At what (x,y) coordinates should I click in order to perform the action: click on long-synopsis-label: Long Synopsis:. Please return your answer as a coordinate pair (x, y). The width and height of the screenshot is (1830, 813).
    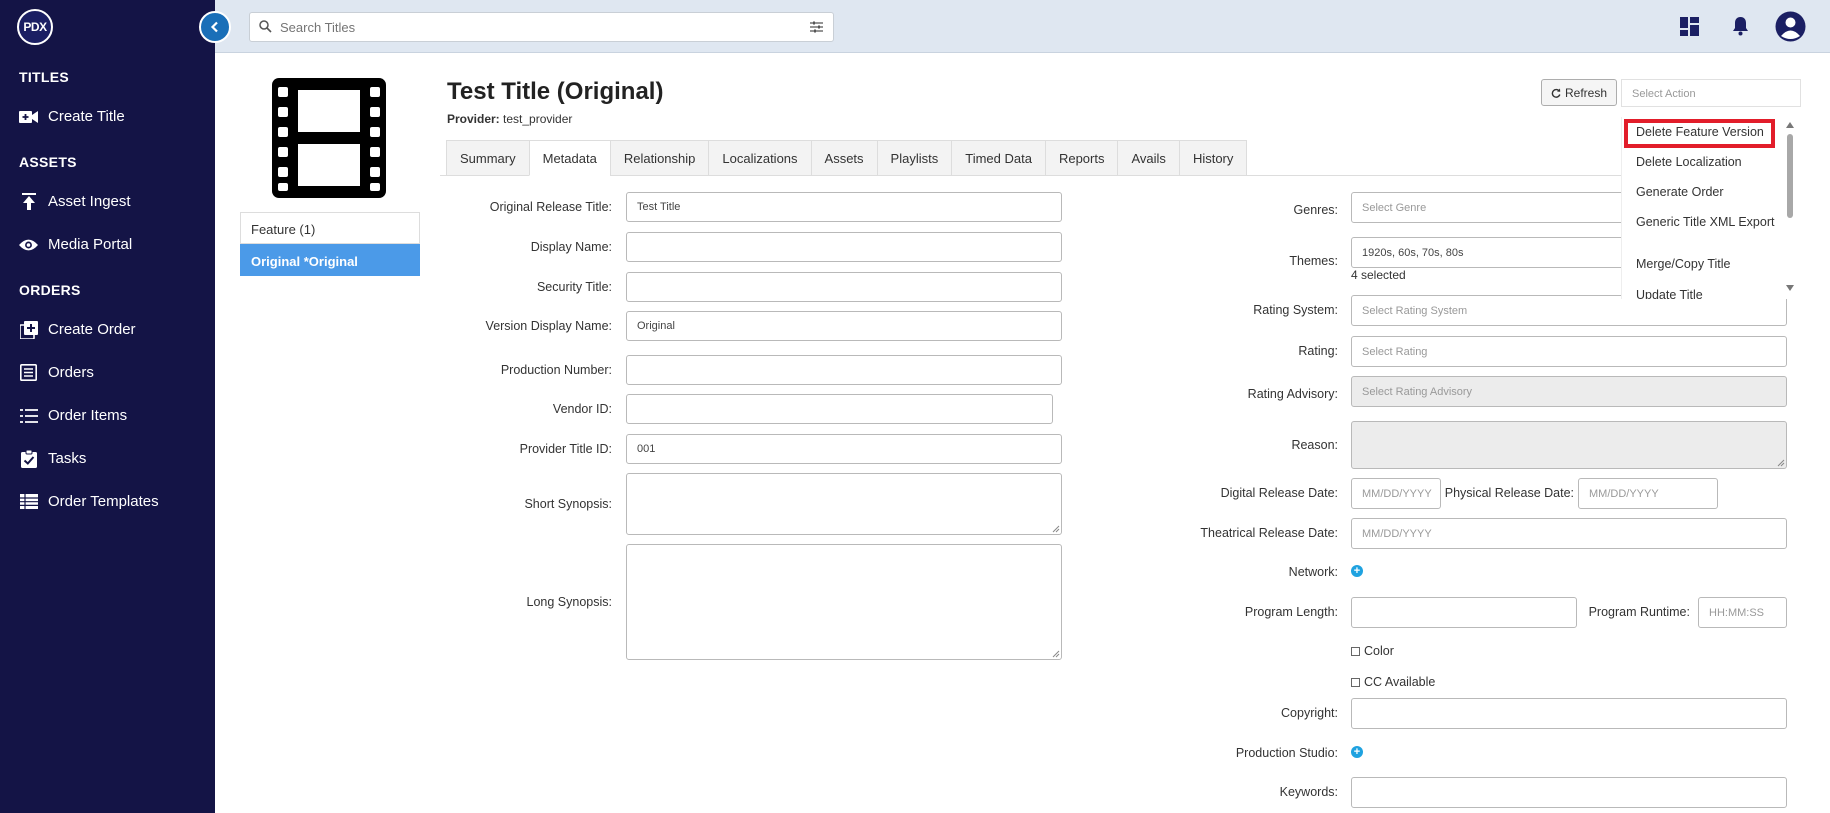
    Looking at the image, I should click on (569, 602).